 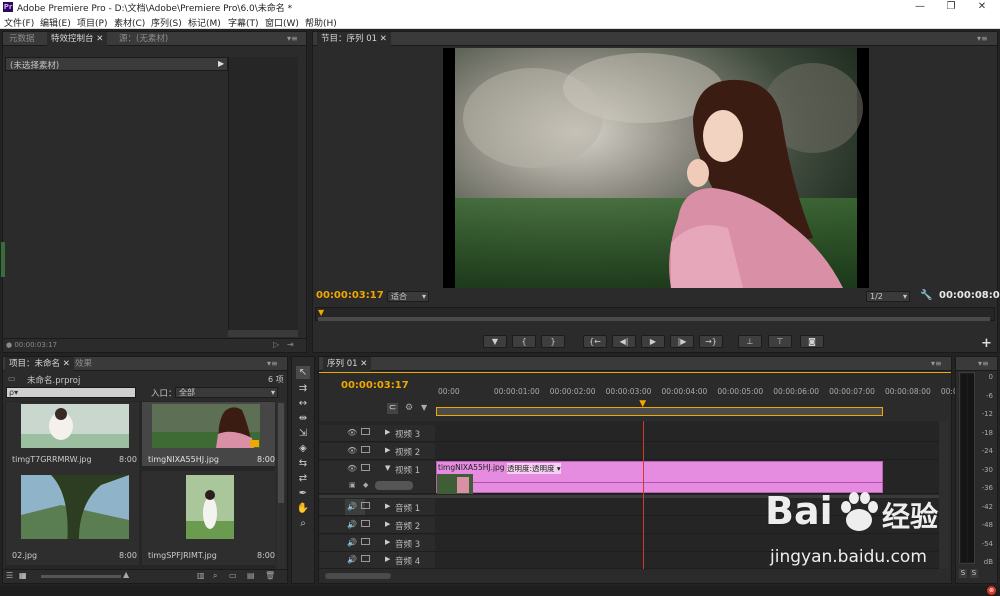 I want to click on program-scrub-bar: ▼, so click(x=655, y=314).